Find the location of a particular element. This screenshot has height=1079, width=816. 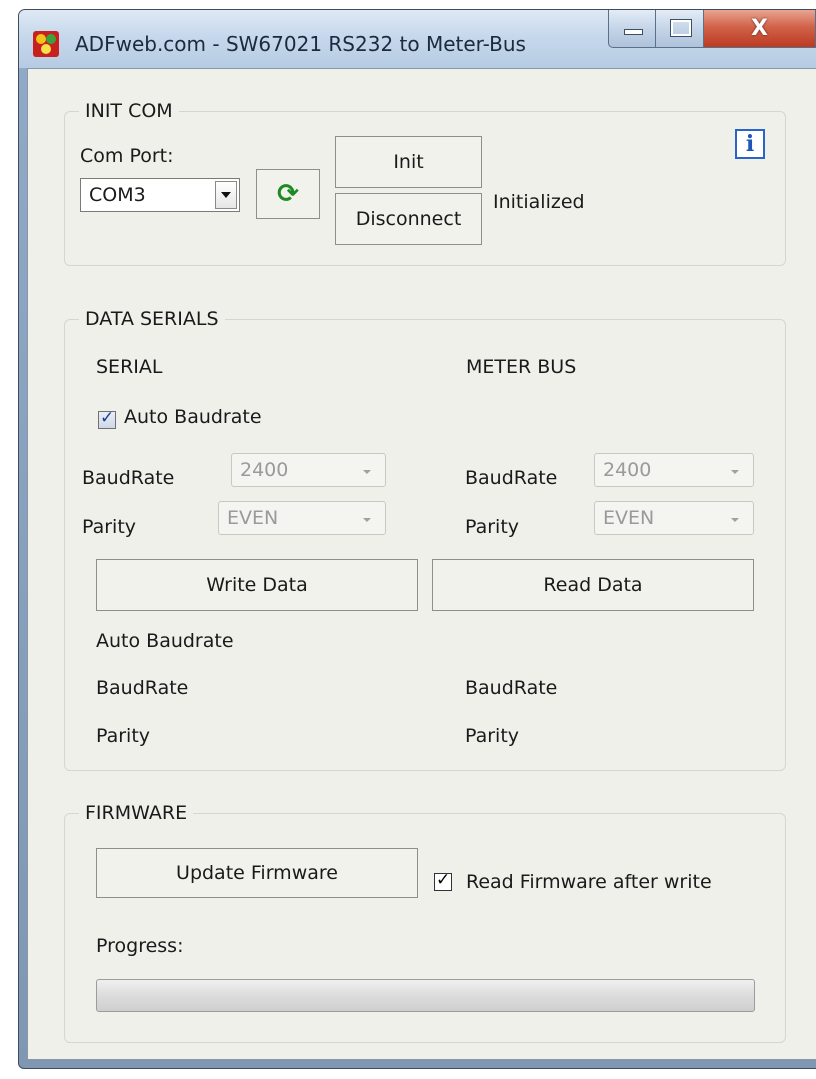

minimize-button is located at coordinates (632, 29).